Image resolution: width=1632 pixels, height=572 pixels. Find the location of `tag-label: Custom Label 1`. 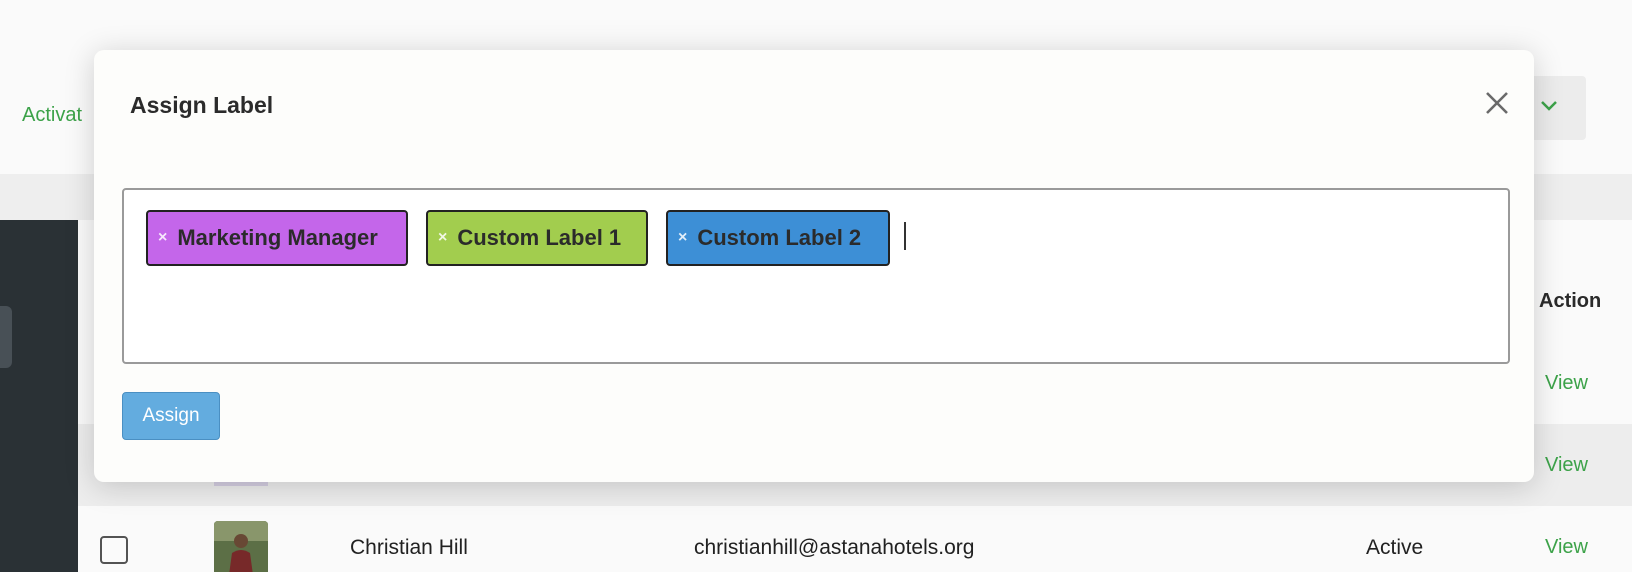

tag-label: Custom Label 1 is located at coordinates (539, 237).